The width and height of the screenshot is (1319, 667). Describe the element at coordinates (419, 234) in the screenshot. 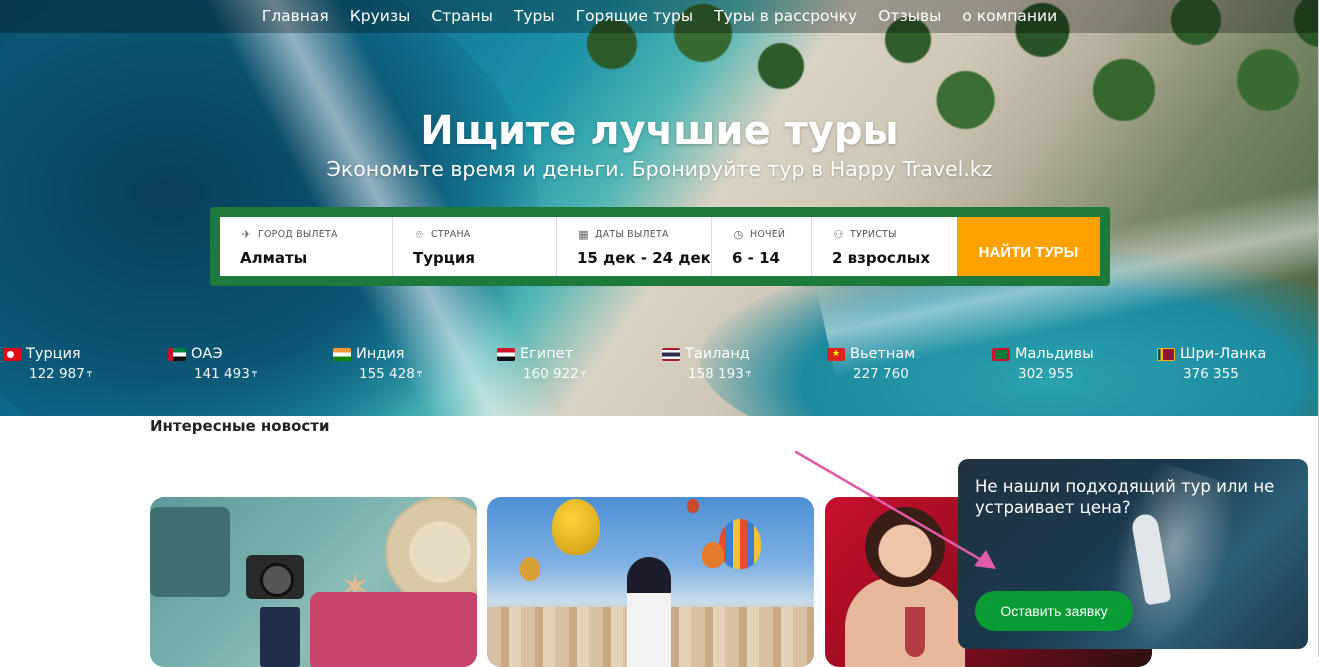

I see `map-pin-icon: ⌾` at that location.